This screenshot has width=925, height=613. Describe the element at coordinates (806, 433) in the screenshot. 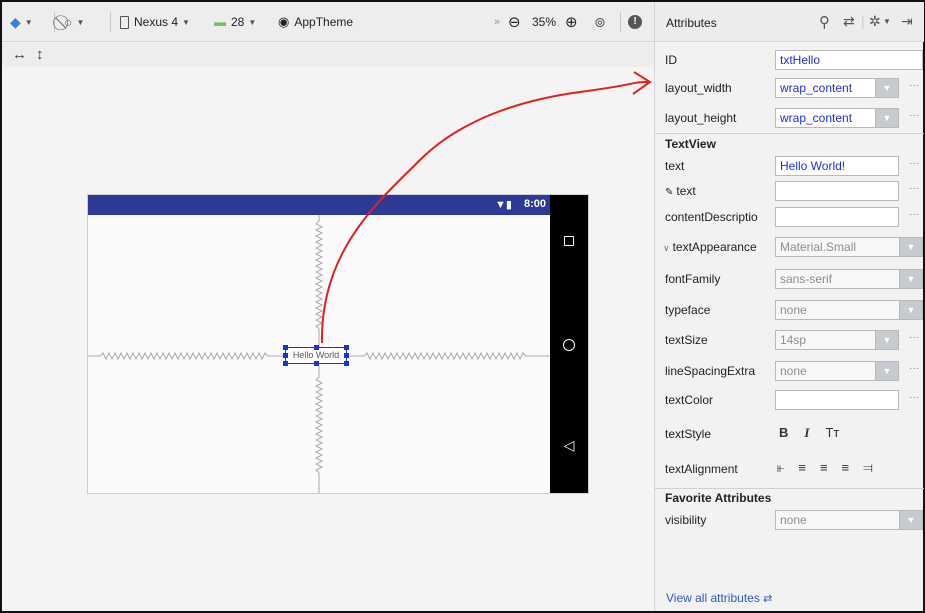

I see `italic-icon: I` at that location.